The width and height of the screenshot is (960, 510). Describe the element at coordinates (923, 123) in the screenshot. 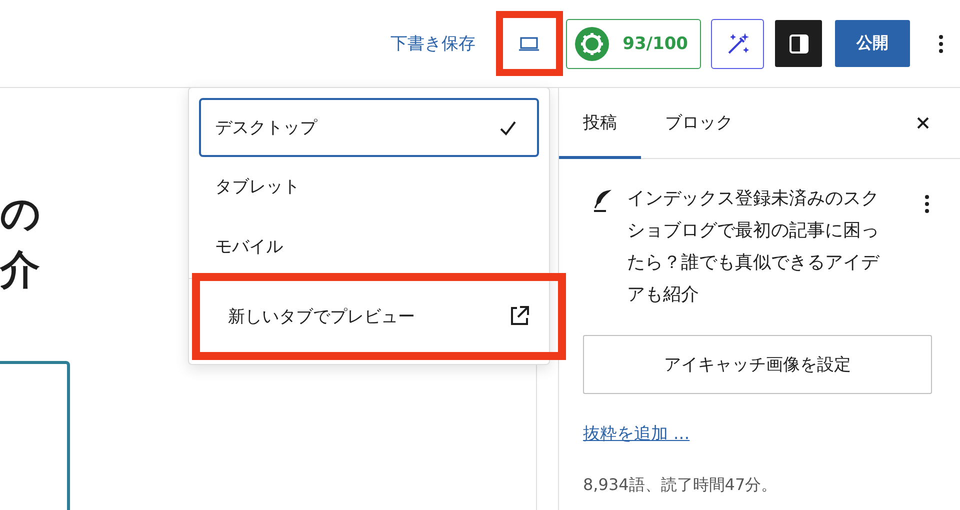

I see `close-icon` at that location.